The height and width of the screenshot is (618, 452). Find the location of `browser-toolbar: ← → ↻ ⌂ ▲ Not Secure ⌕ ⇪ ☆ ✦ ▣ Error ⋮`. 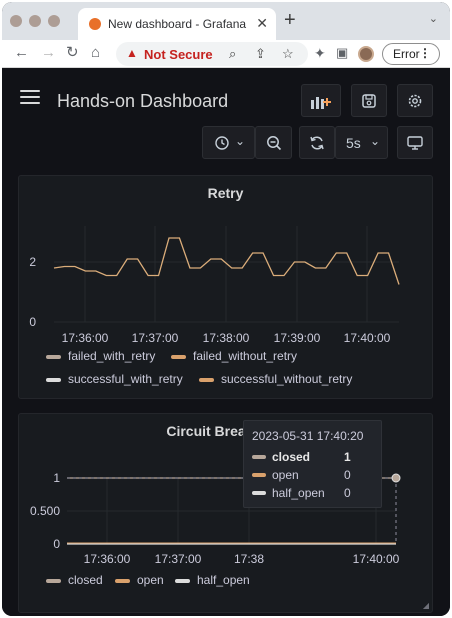

browser-toolbar: ← → ↻ ⌂ ▲ Not Secure ⌕ ⇪ ☆ ✦ ▣ Error ⋮ is located at coordinates (226, 54).